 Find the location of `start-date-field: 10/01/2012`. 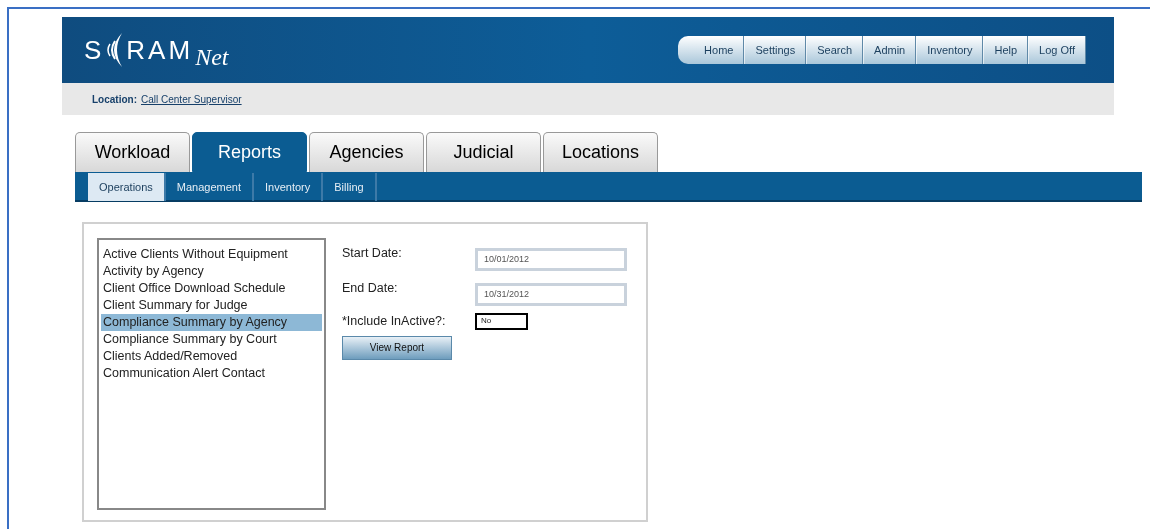

start-date-field: 10/01/2012 is located at coordinates (551, 259).